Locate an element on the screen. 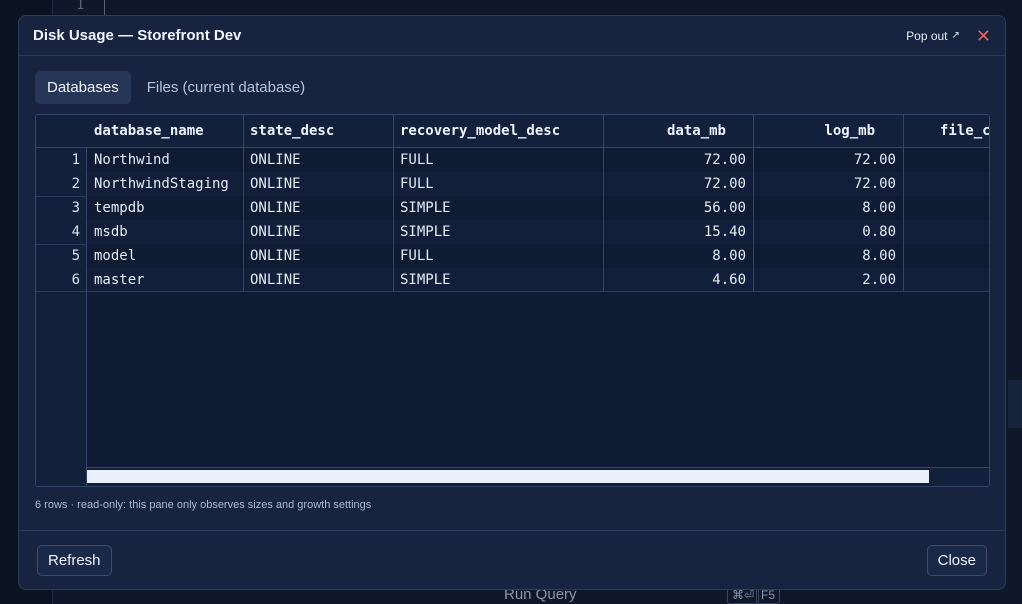  row-number: 3 is located at coordinates (75, 208).